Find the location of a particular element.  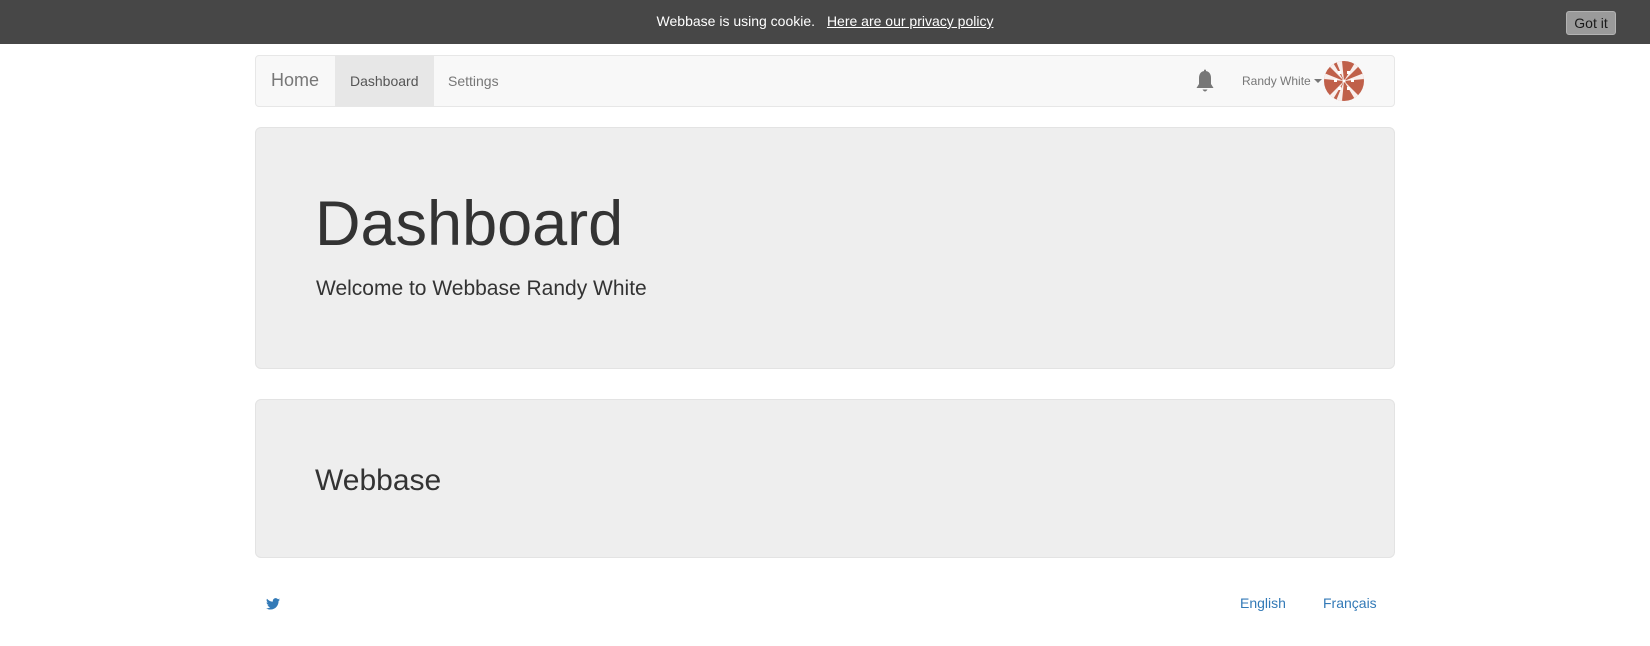

bell-icon is located at coordinates (1205, 82).